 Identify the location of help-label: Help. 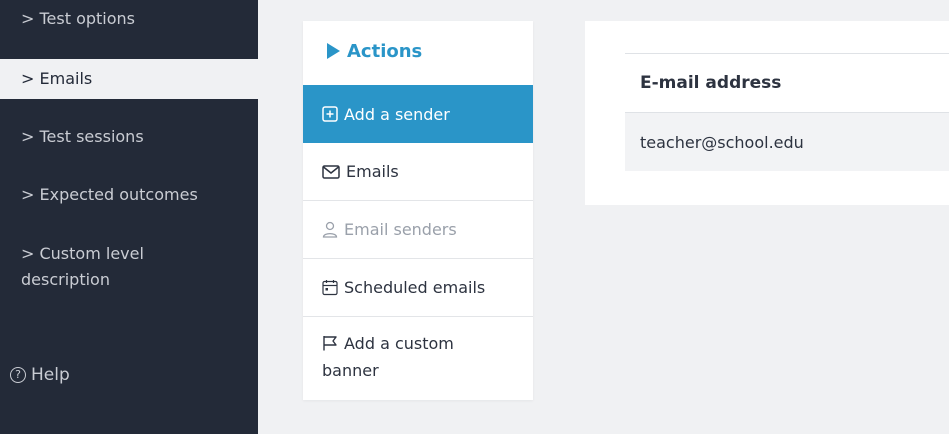
(50, 375).